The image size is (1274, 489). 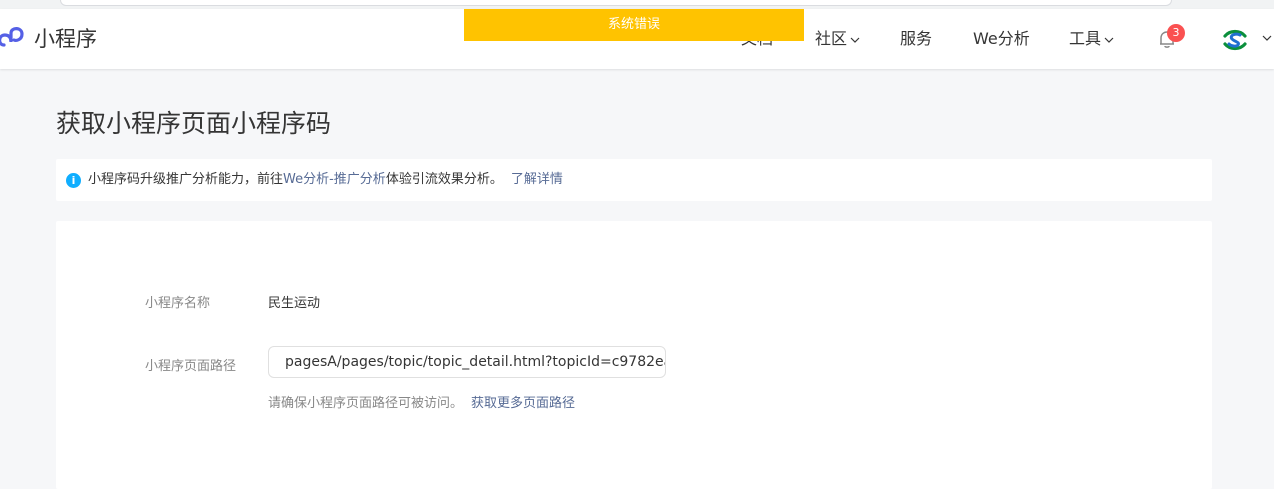 I want to click on nav-item-community: 社区, so click(x=837, y=39).